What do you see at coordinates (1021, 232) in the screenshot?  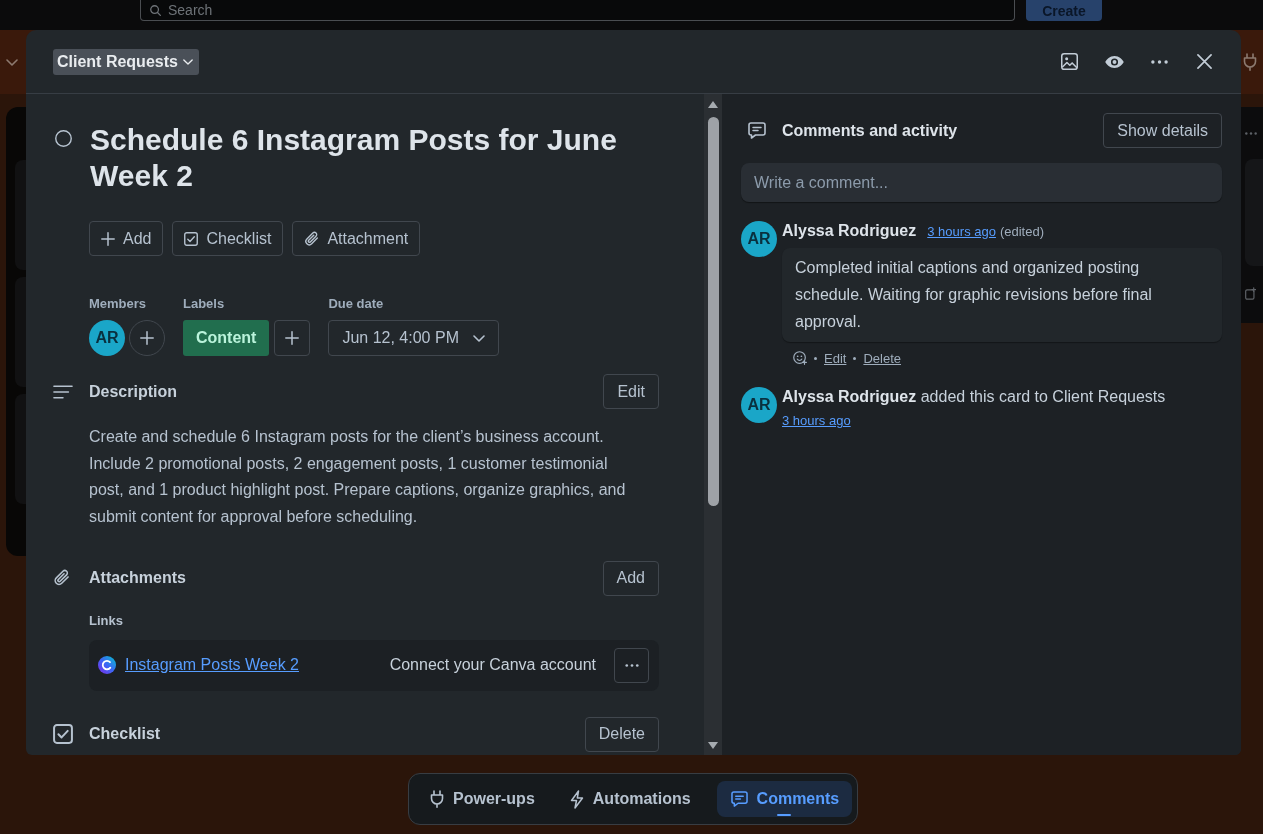 I see `edited-note: (edited)` at bounding box center [1021, 232].